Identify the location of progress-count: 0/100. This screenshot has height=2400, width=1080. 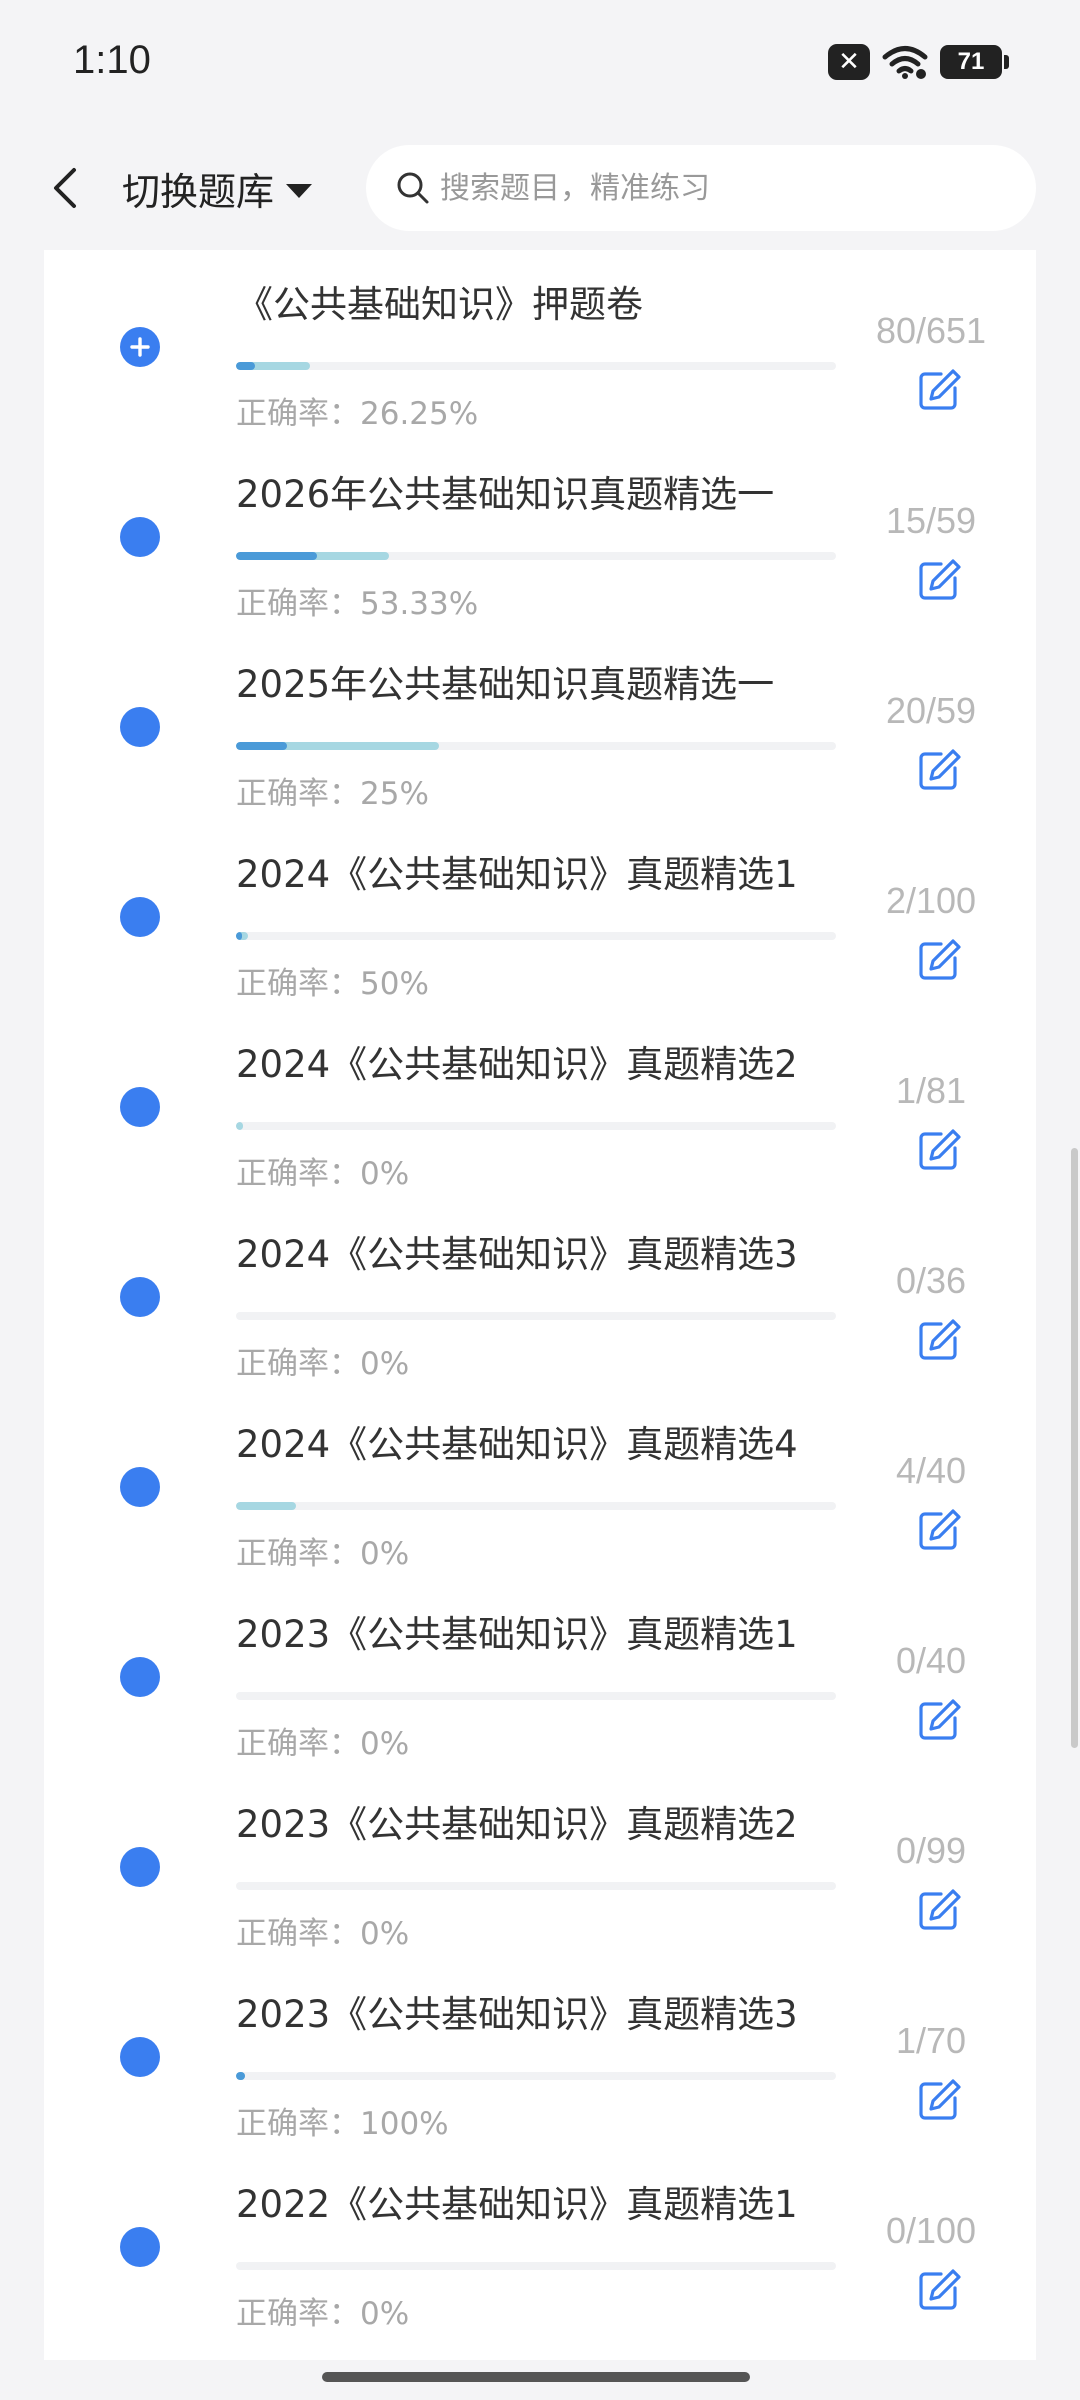
(931, 2230).